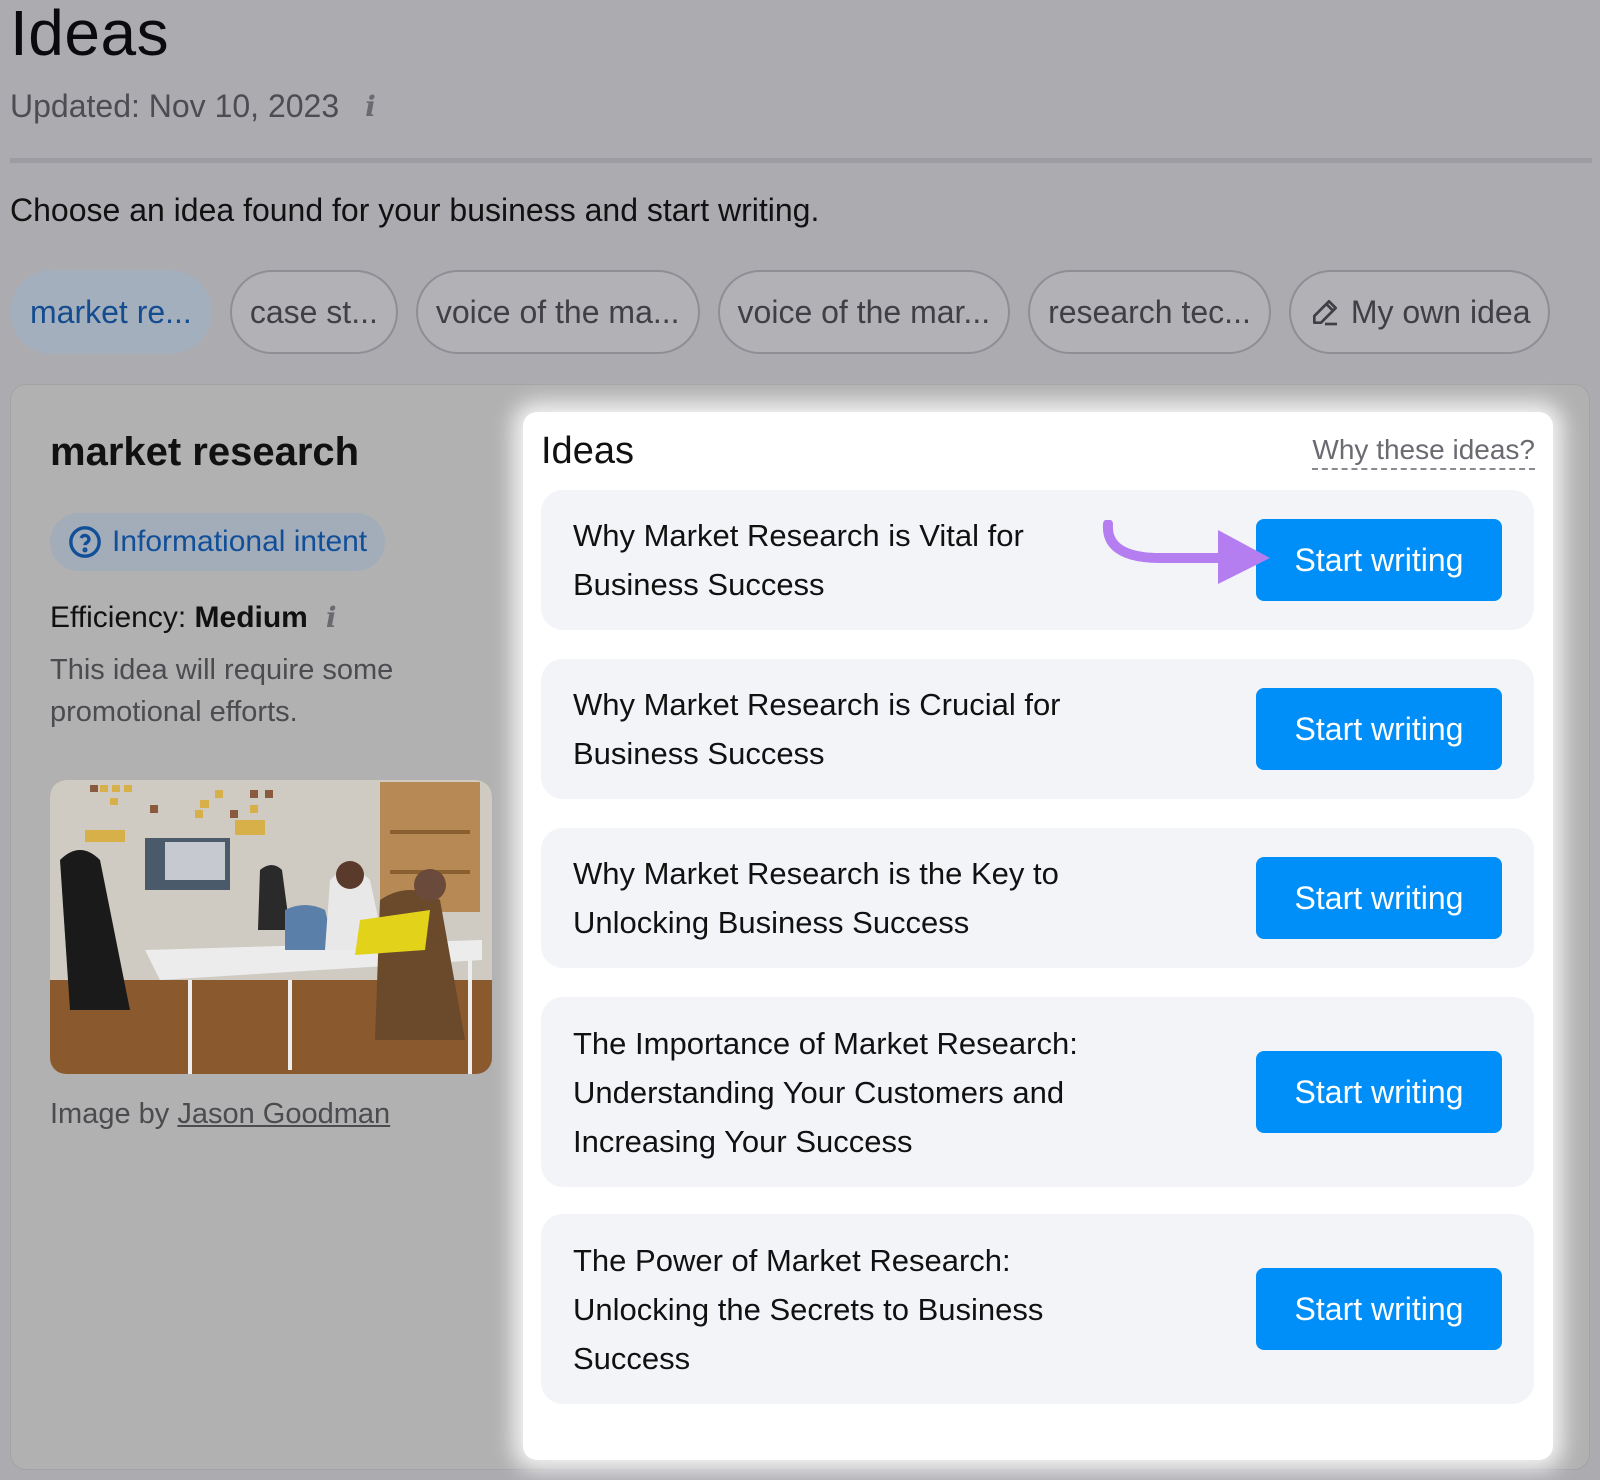  Describe the element at coordinates (801, 160) in the screenshot. I see `divider` at that location.